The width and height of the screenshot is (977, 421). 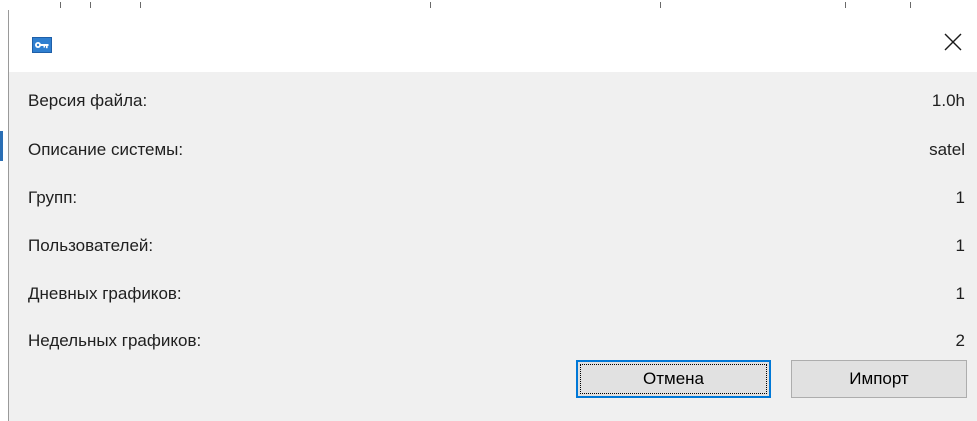 What do you see at coordinates (493, 341) in the screenshot?
I see `info-row-weekly-schedules: Недельных графиков: 2` at bounding box center [493, 341].